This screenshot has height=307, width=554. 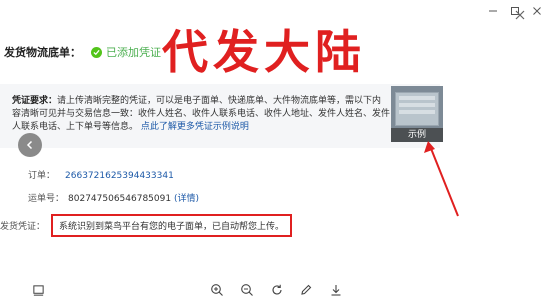 I want to click on annotation-arrow, so click(x=441, y=179).